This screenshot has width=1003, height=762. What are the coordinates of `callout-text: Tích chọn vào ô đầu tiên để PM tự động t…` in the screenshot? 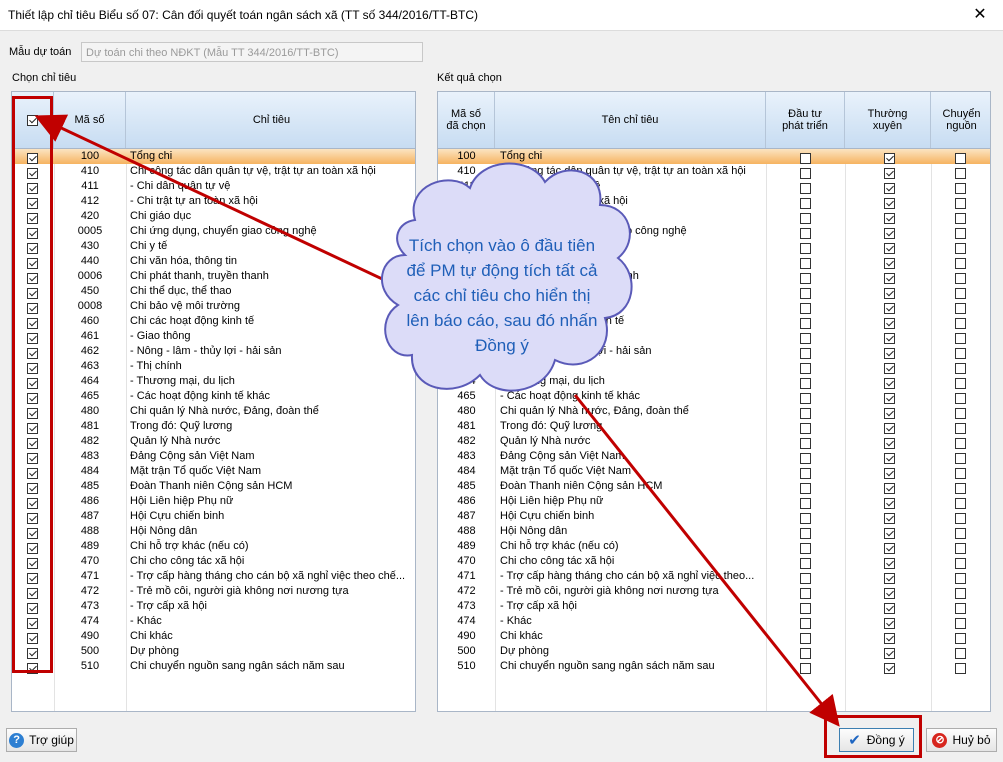 It's located at (502, 295).